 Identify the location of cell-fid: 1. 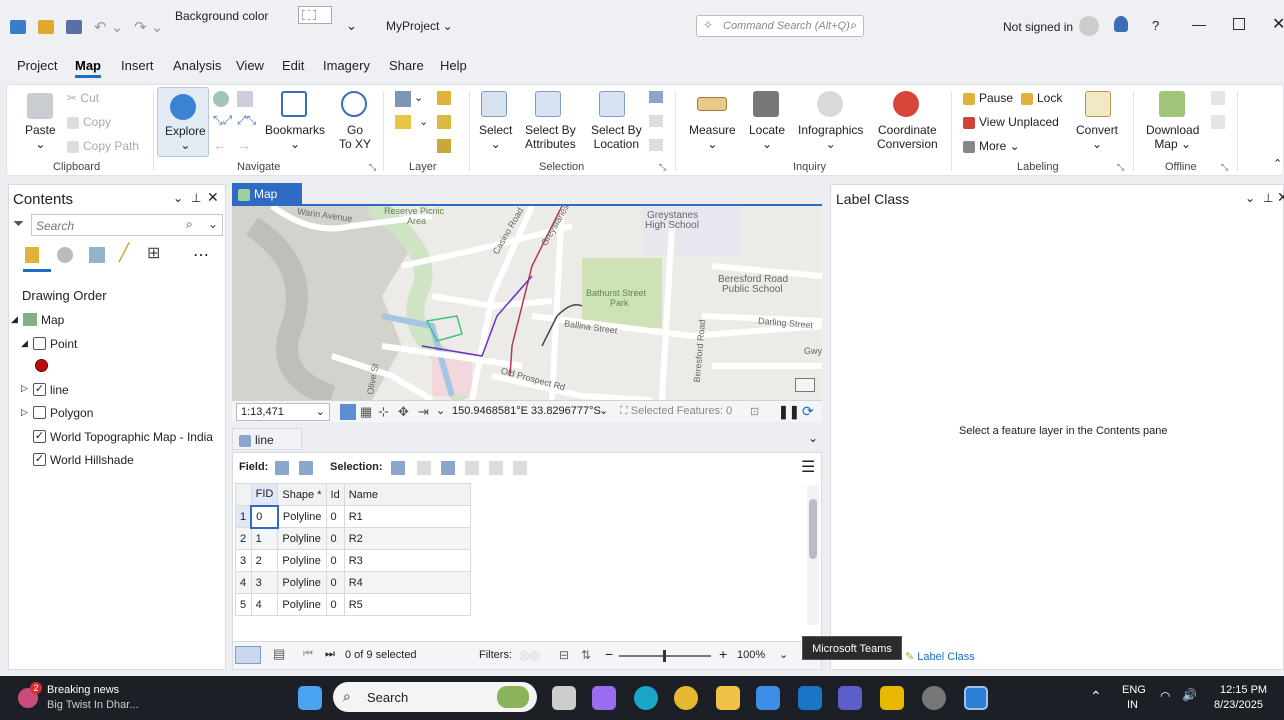
(264, 538).